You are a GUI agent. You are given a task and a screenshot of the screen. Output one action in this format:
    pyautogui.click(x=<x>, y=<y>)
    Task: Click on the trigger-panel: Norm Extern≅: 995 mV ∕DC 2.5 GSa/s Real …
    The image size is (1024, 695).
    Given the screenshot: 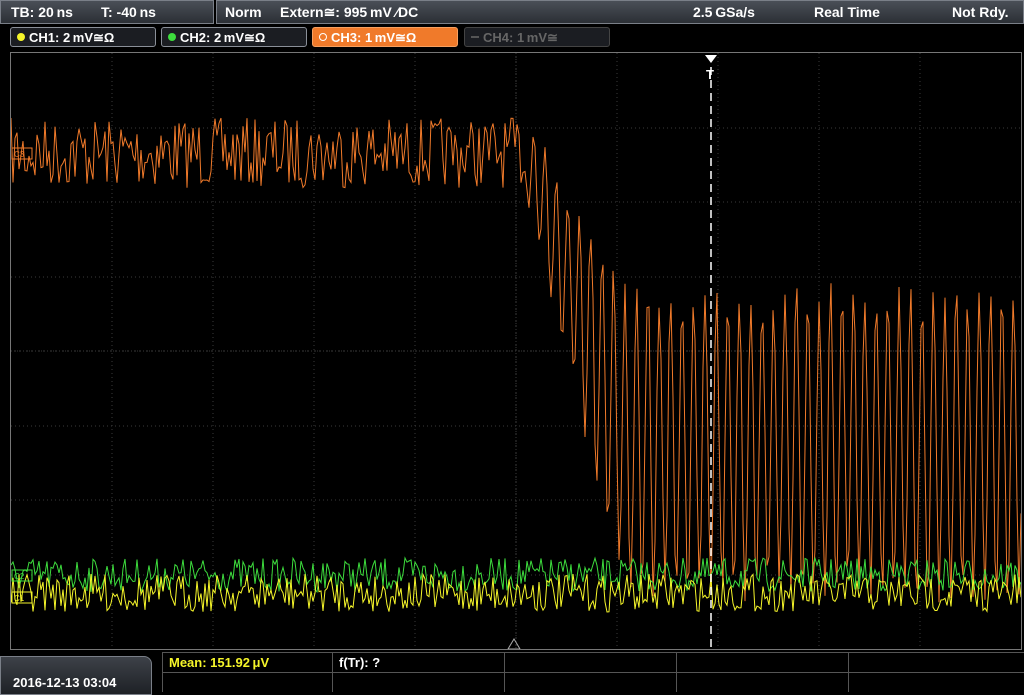 What is the action you would take?
    pyautogui.click(x=620, y=12)
    